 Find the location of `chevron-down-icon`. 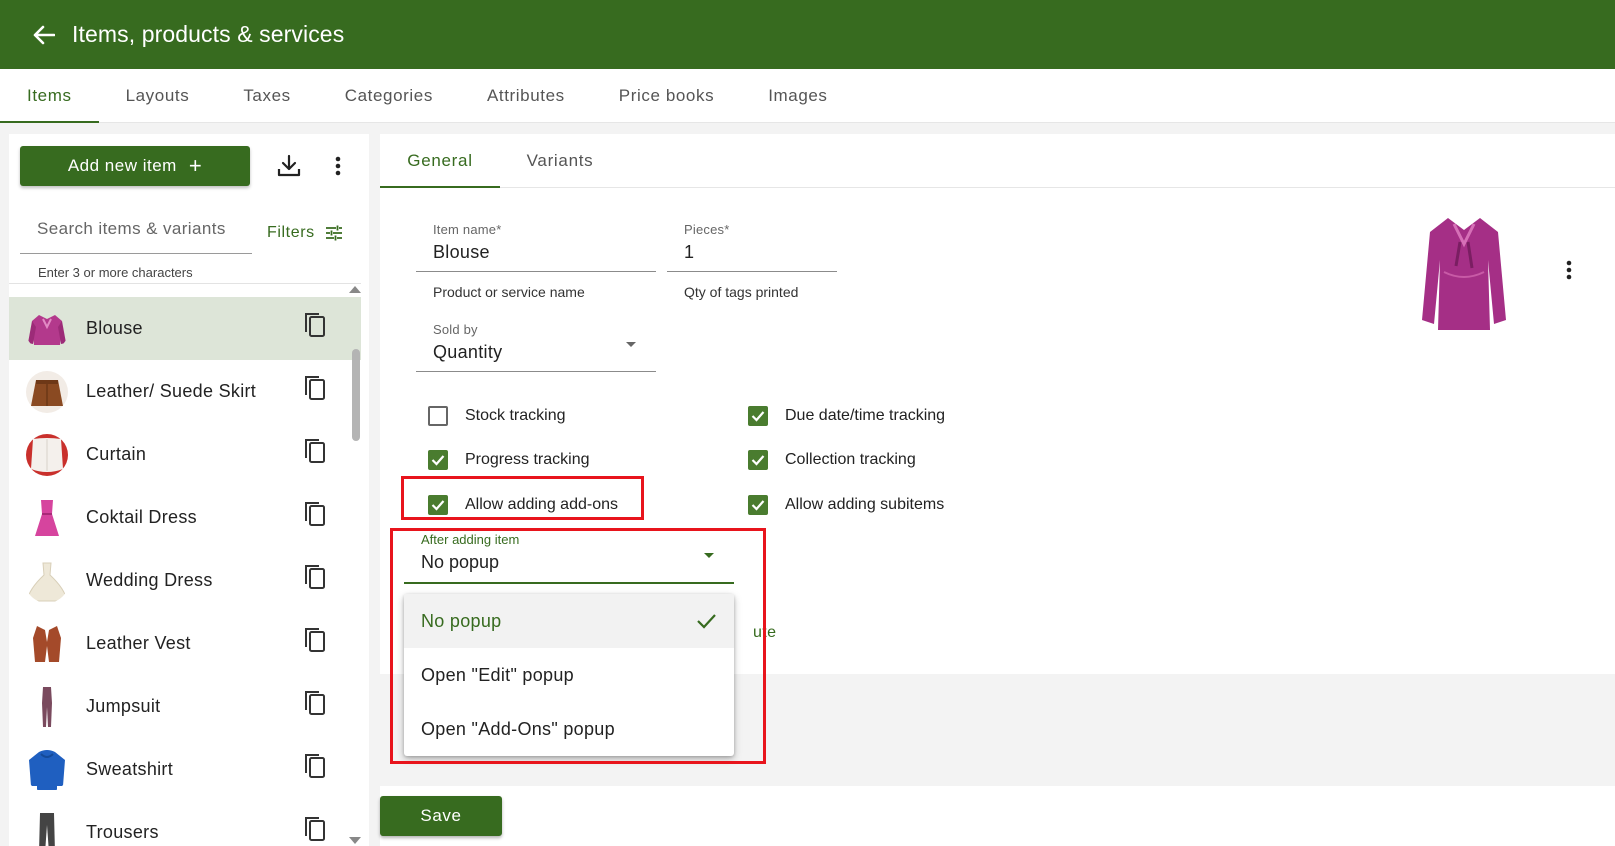

chevron-down-icon is located at coordinates (631, 344).